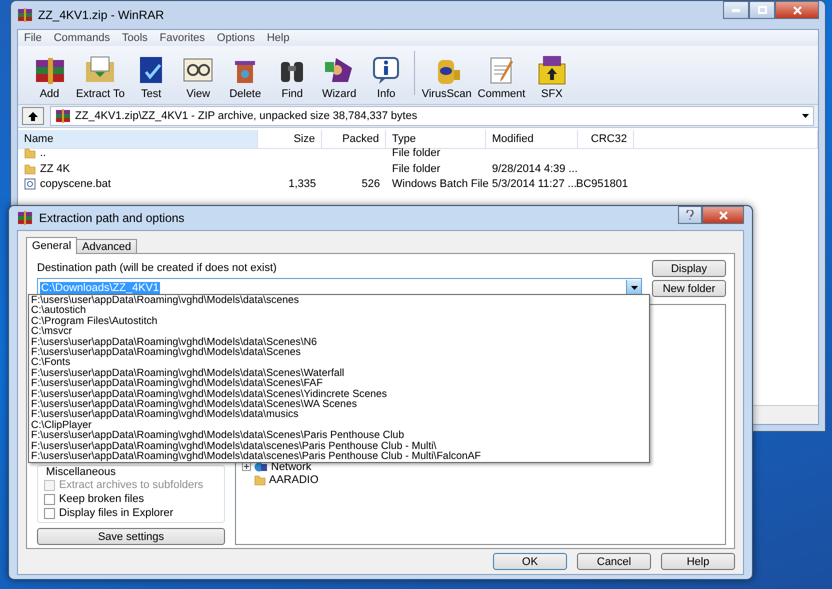  Describe the element at coordinates (49, 77) in the screenshot. I see `toolbar-button: Add` at that location.